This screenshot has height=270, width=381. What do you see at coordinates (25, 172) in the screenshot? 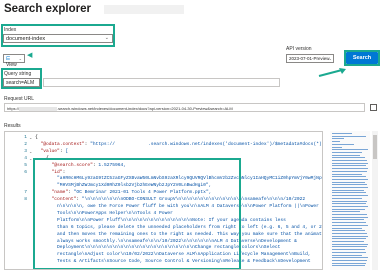
I see `line-number: 6` at bounding box center [25, 172].